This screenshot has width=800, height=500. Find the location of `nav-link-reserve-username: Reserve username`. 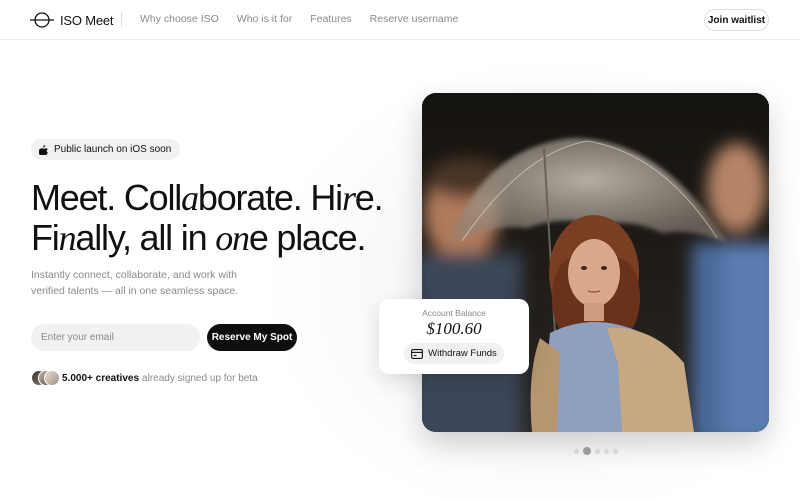

nav-link-reserve-username: Reserve username is located at coordinates (414, 19).